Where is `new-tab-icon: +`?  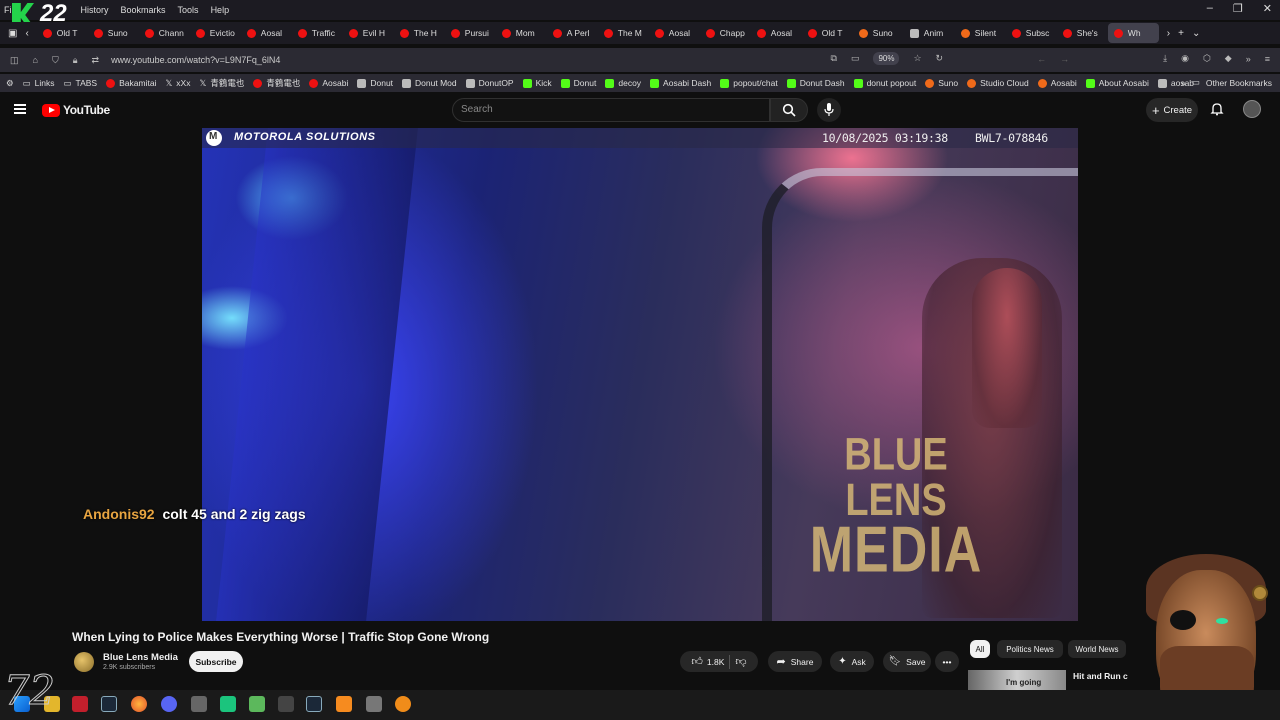
new-tab-icon: + is located at coordinates (1181, 33).